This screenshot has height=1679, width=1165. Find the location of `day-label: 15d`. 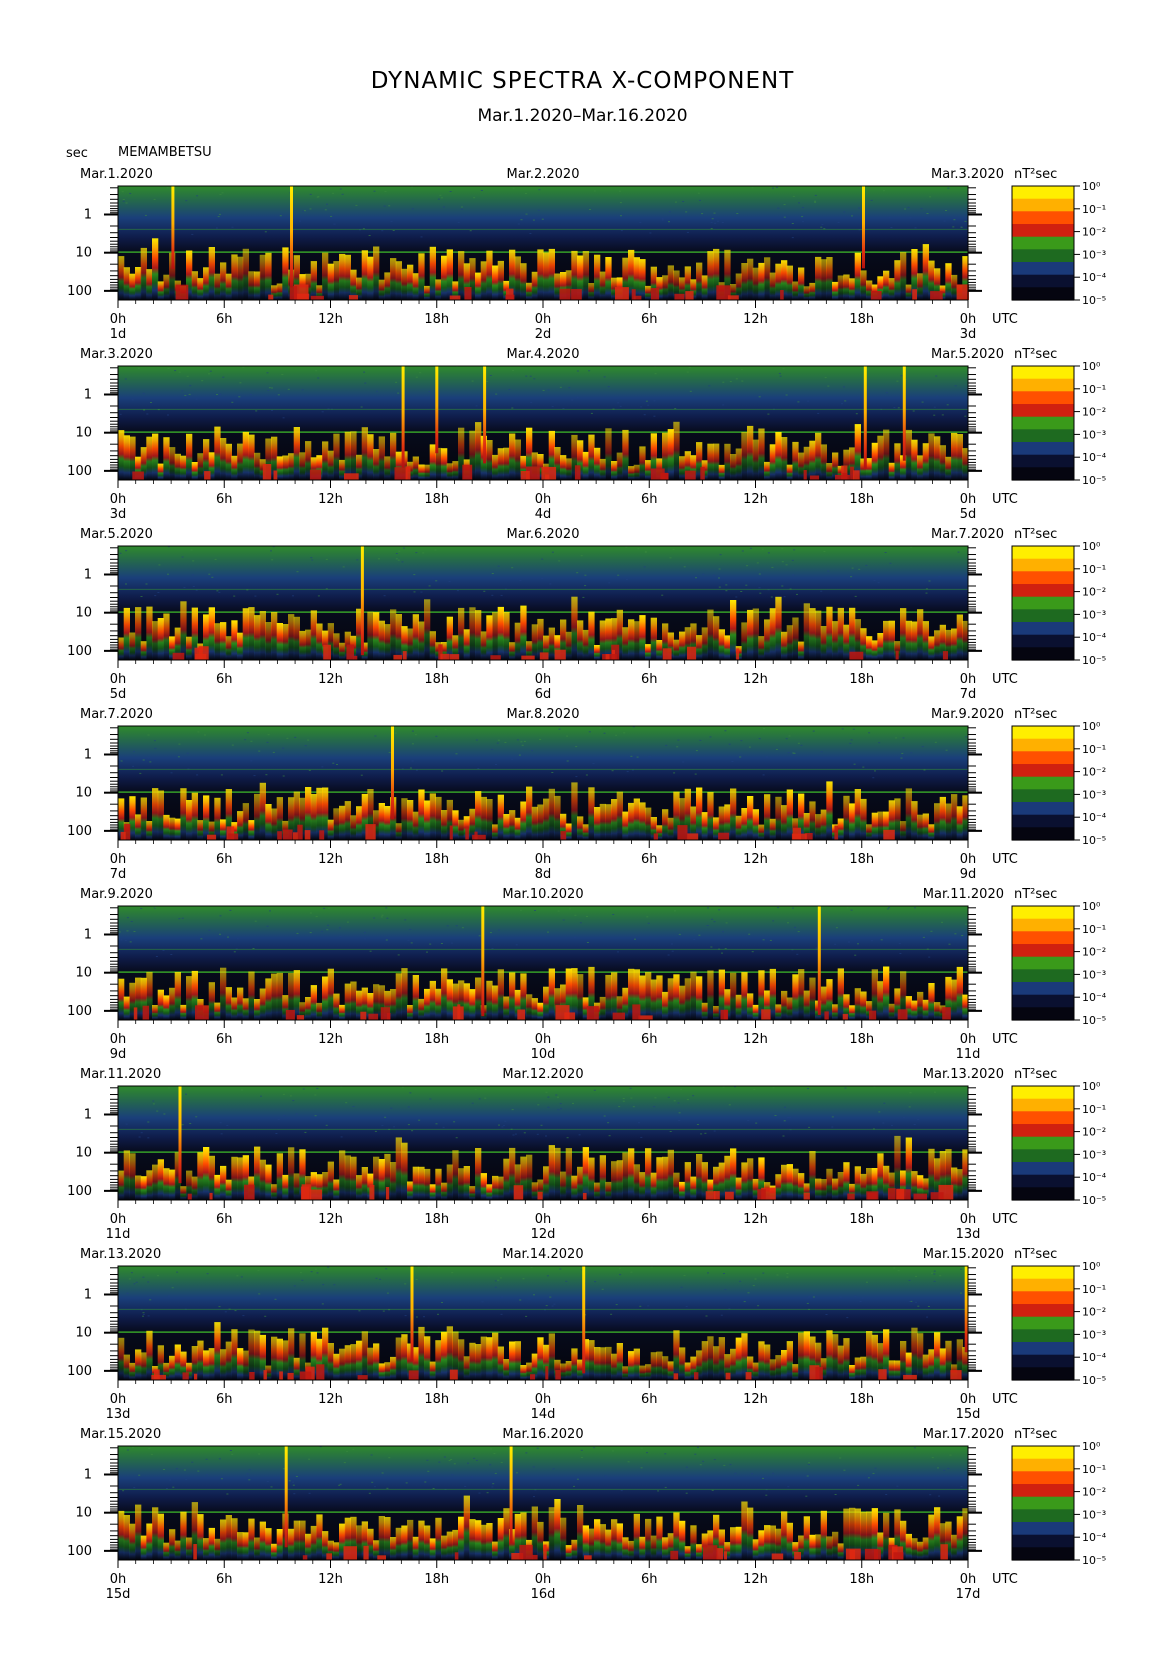

day-label: 15d is located at coordinates (118, 1594).